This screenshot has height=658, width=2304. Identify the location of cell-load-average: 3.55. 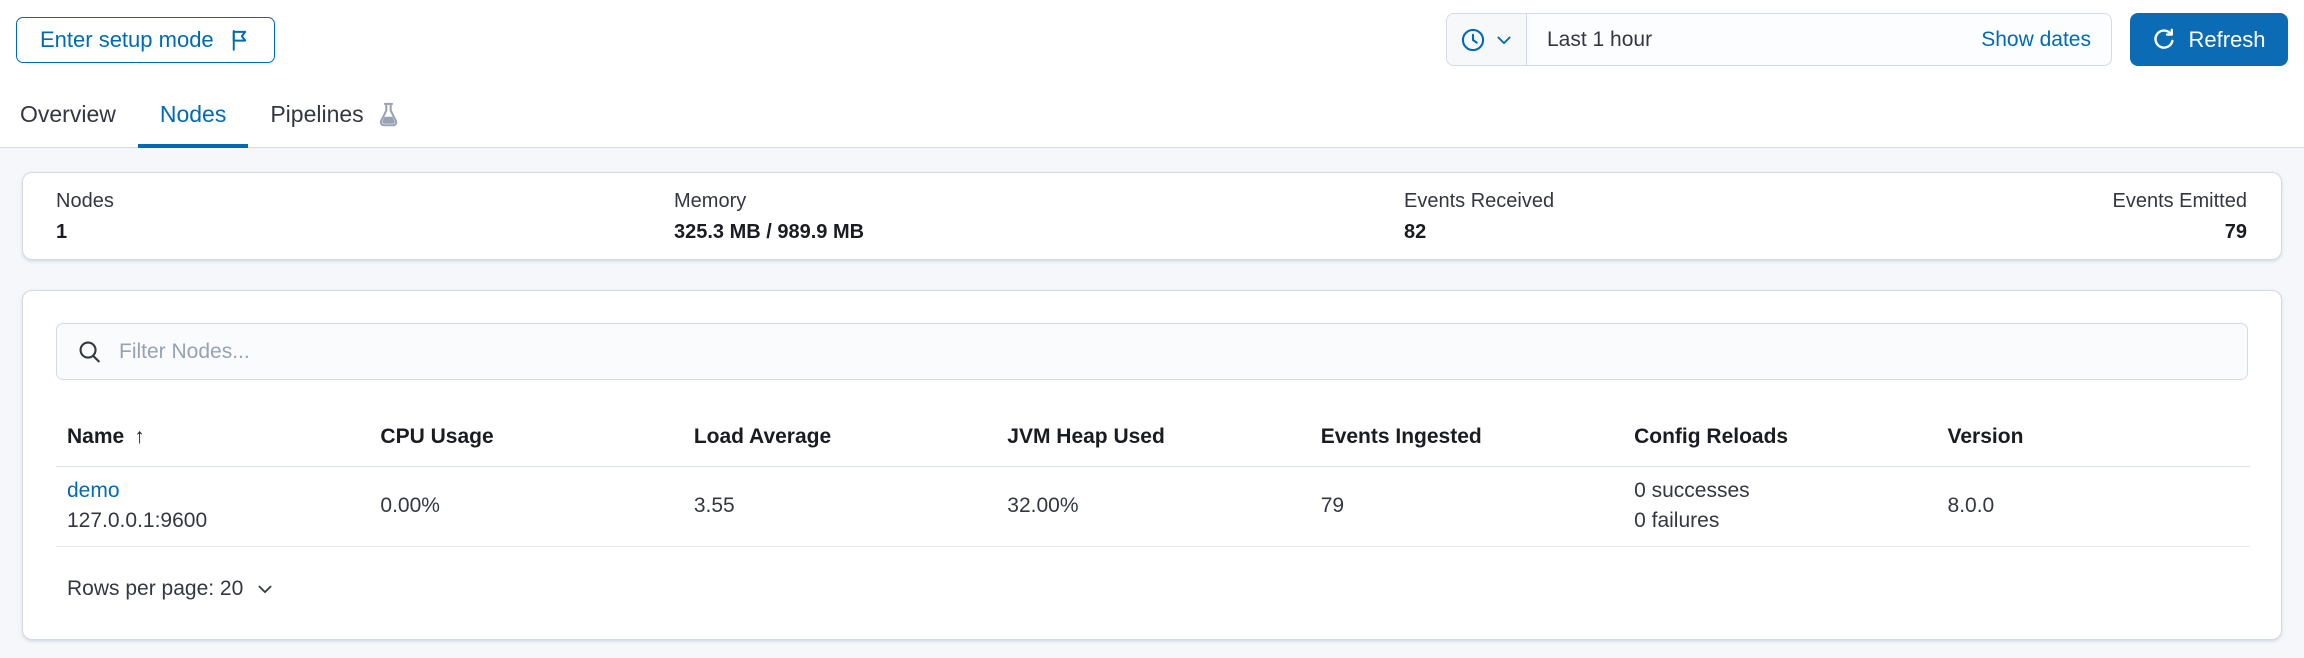
(839, 506).